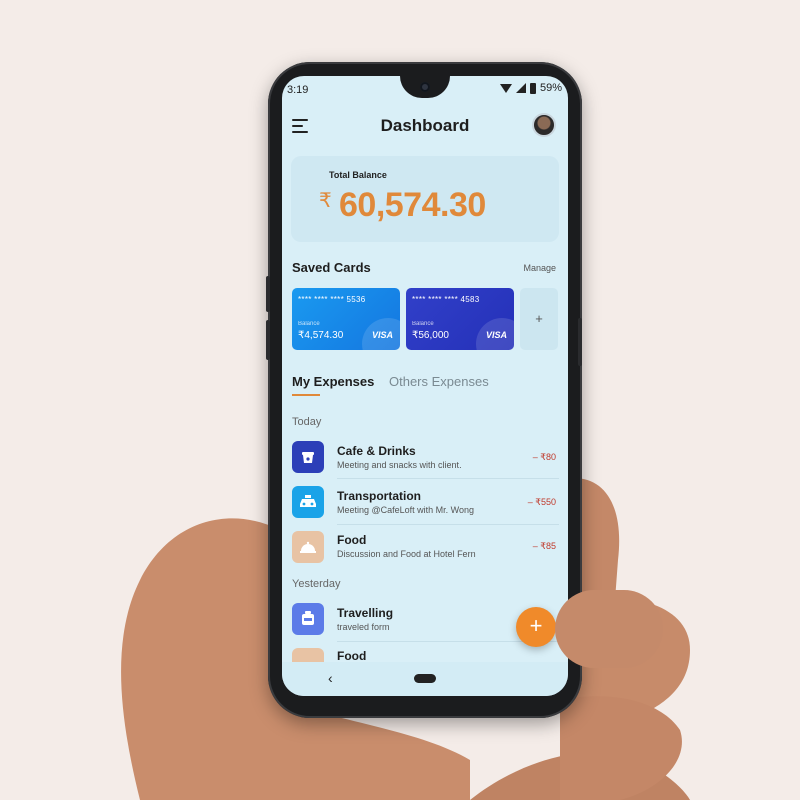 This screenshot has height=800, width=800. What do you see at coordinates (308, 619) in the screenshot?
I see `travel-icon` at bounding box center [308, 619].